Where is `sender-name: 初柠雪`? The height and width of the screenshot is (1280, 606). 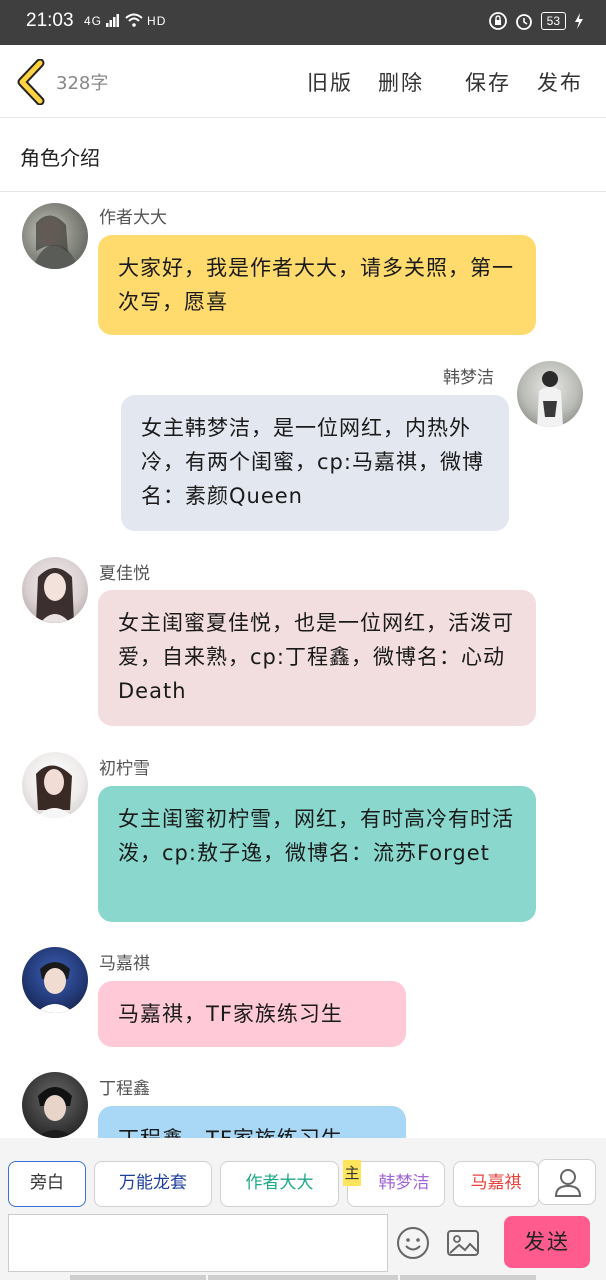 sender-name: 初柠雪 is located at coordinates (124, 769).